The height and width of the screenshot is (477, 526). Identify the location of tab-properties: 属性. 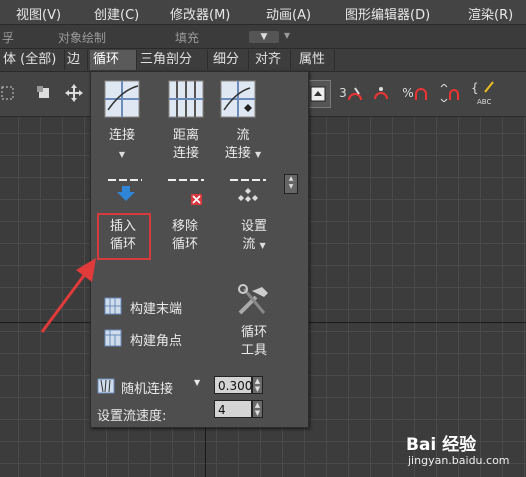
(315, 60).